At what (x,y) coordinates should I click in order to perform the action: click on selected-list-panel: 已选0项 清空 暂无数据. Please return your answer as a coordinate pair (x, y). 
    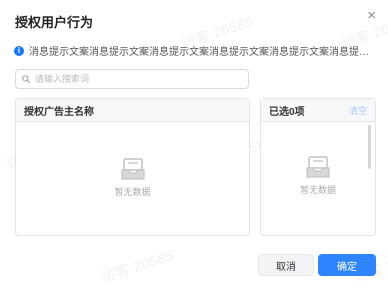
    Looking at the image, I should click on (318, 167).